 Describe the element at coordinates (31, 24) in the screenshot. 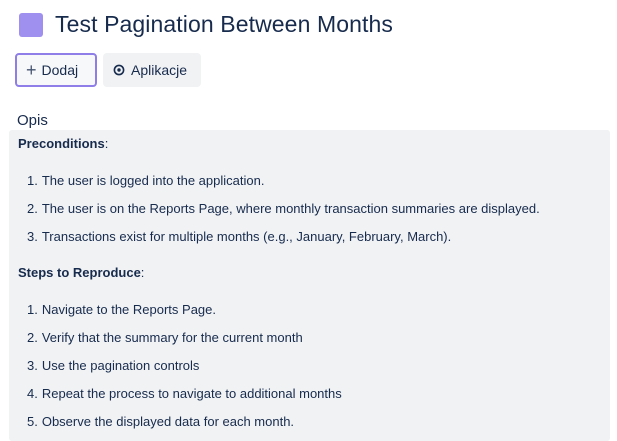

I see `issue-type-icon` at that location.